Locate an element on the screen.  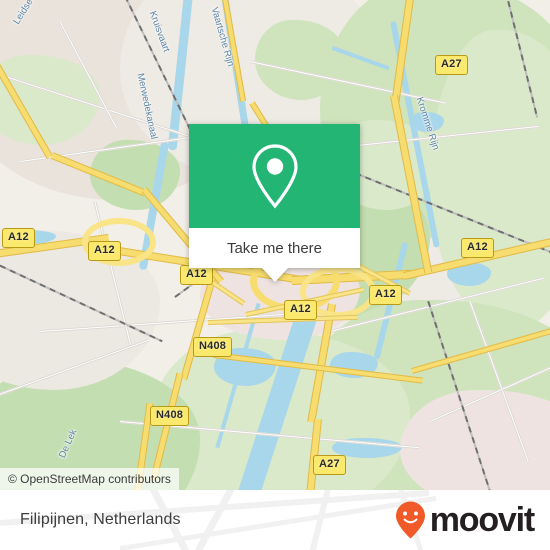
location-pin-icon is located at coordinates (274, 176).